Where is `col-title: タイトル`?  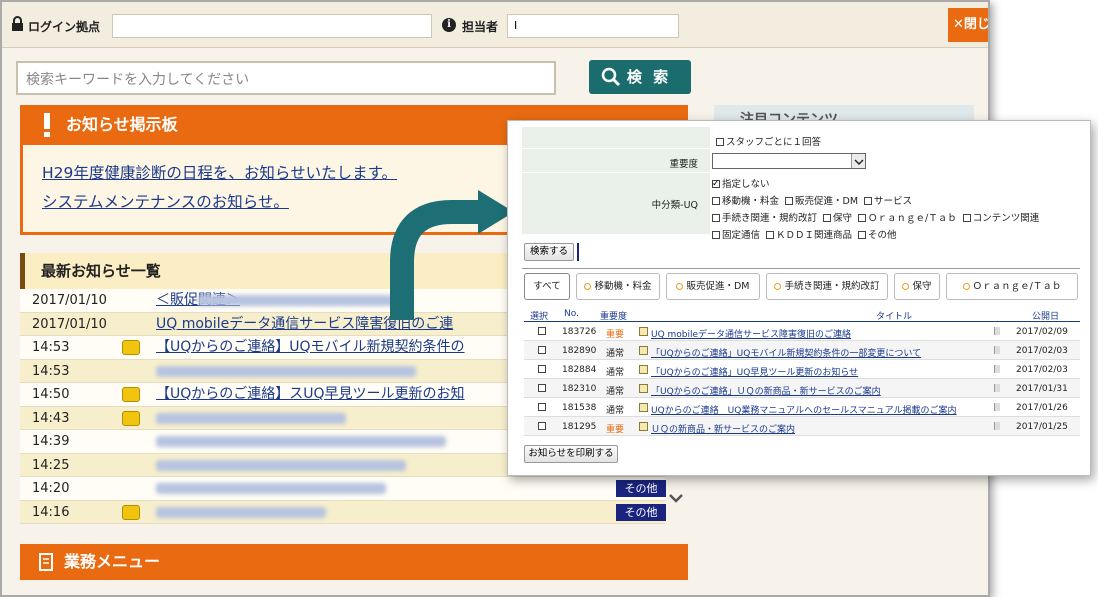 col-title: タイトル is located at coordinates (894, 315).